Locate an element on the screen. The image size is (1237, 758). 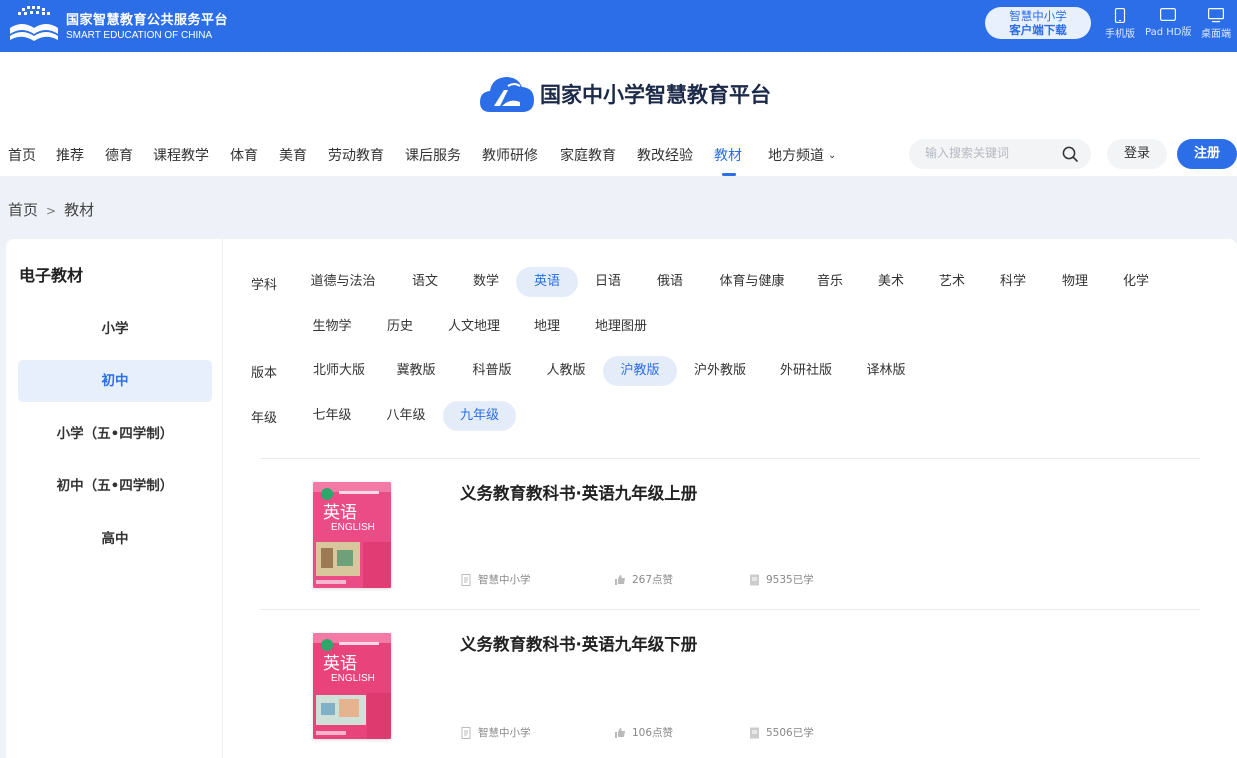
search-box is located at coordinates (1000, 154).